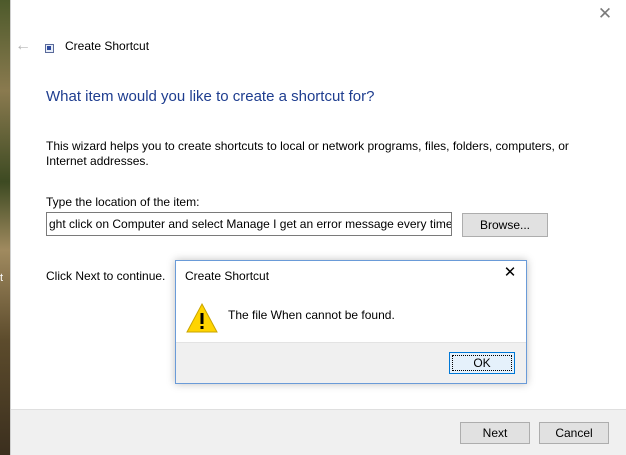  What do you see at coordinates (123, 202) in the screenshot?
I see `location-label: Type the location of the item:` at bounding box center [123, 202].